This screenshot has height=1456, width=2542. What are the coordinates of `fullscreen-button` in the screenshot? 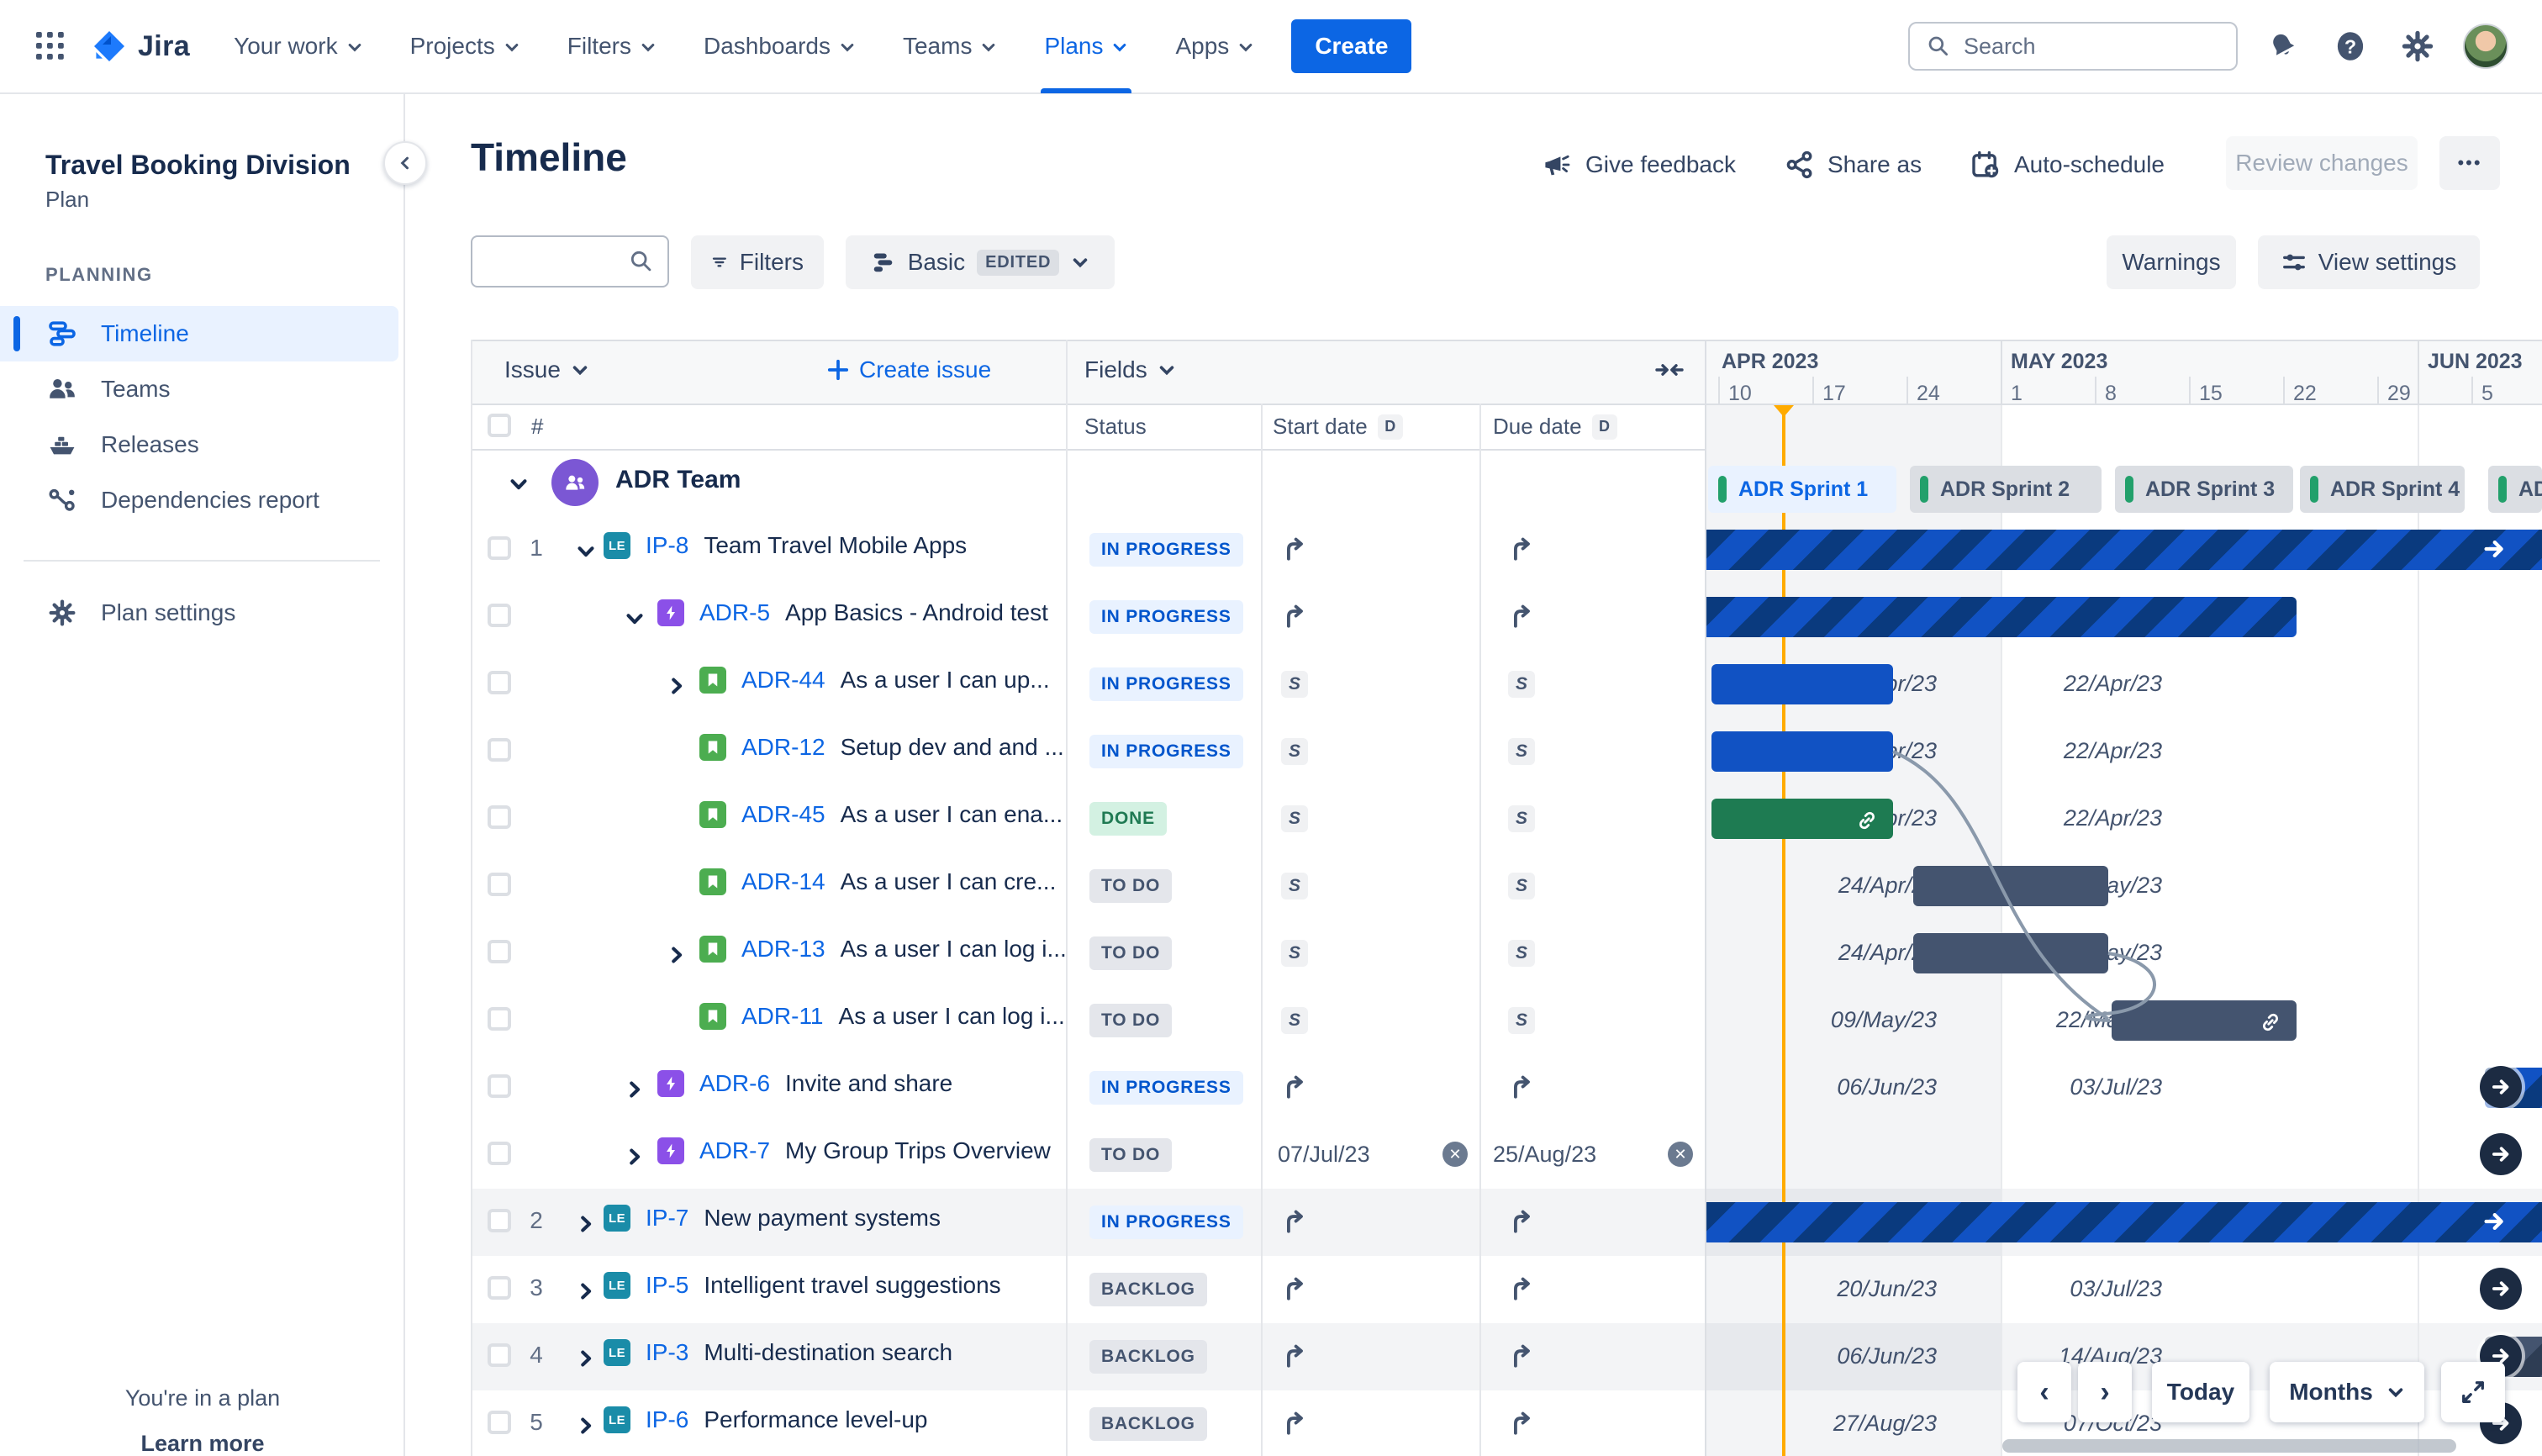 It's located at (2473, 1392).